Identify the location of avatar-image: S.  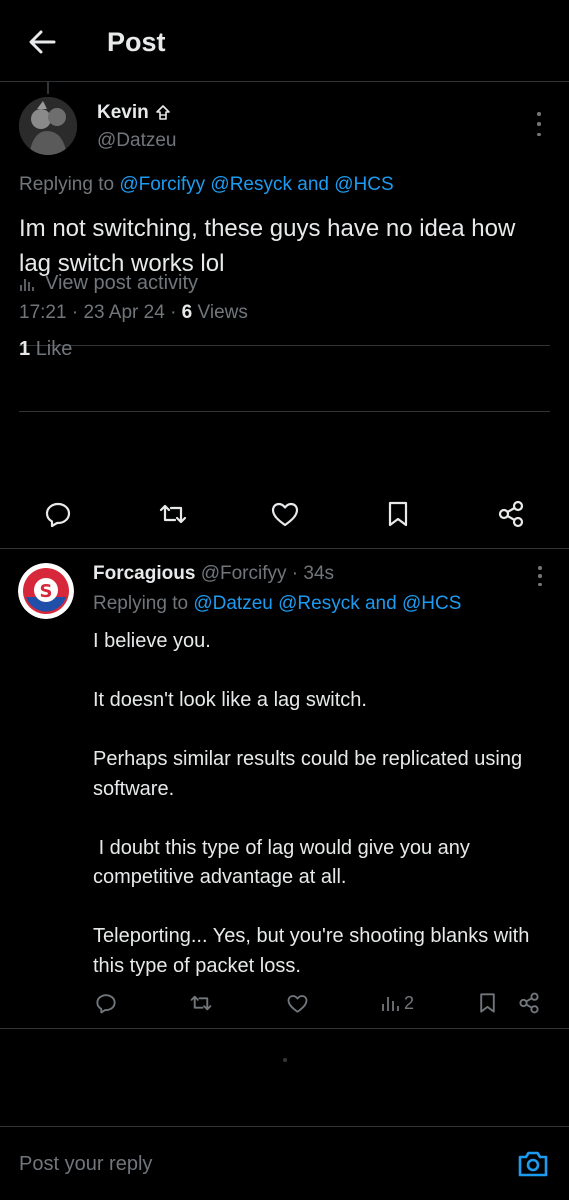
(46, 591).